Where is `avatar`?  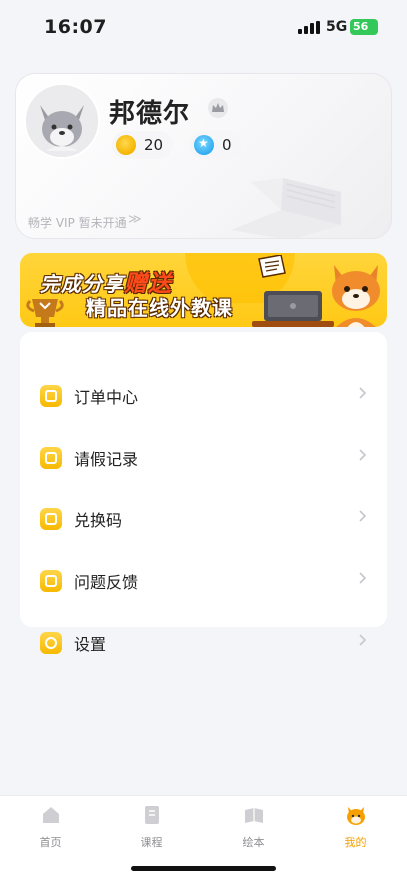
avatar is located at coordinates (62, 121).